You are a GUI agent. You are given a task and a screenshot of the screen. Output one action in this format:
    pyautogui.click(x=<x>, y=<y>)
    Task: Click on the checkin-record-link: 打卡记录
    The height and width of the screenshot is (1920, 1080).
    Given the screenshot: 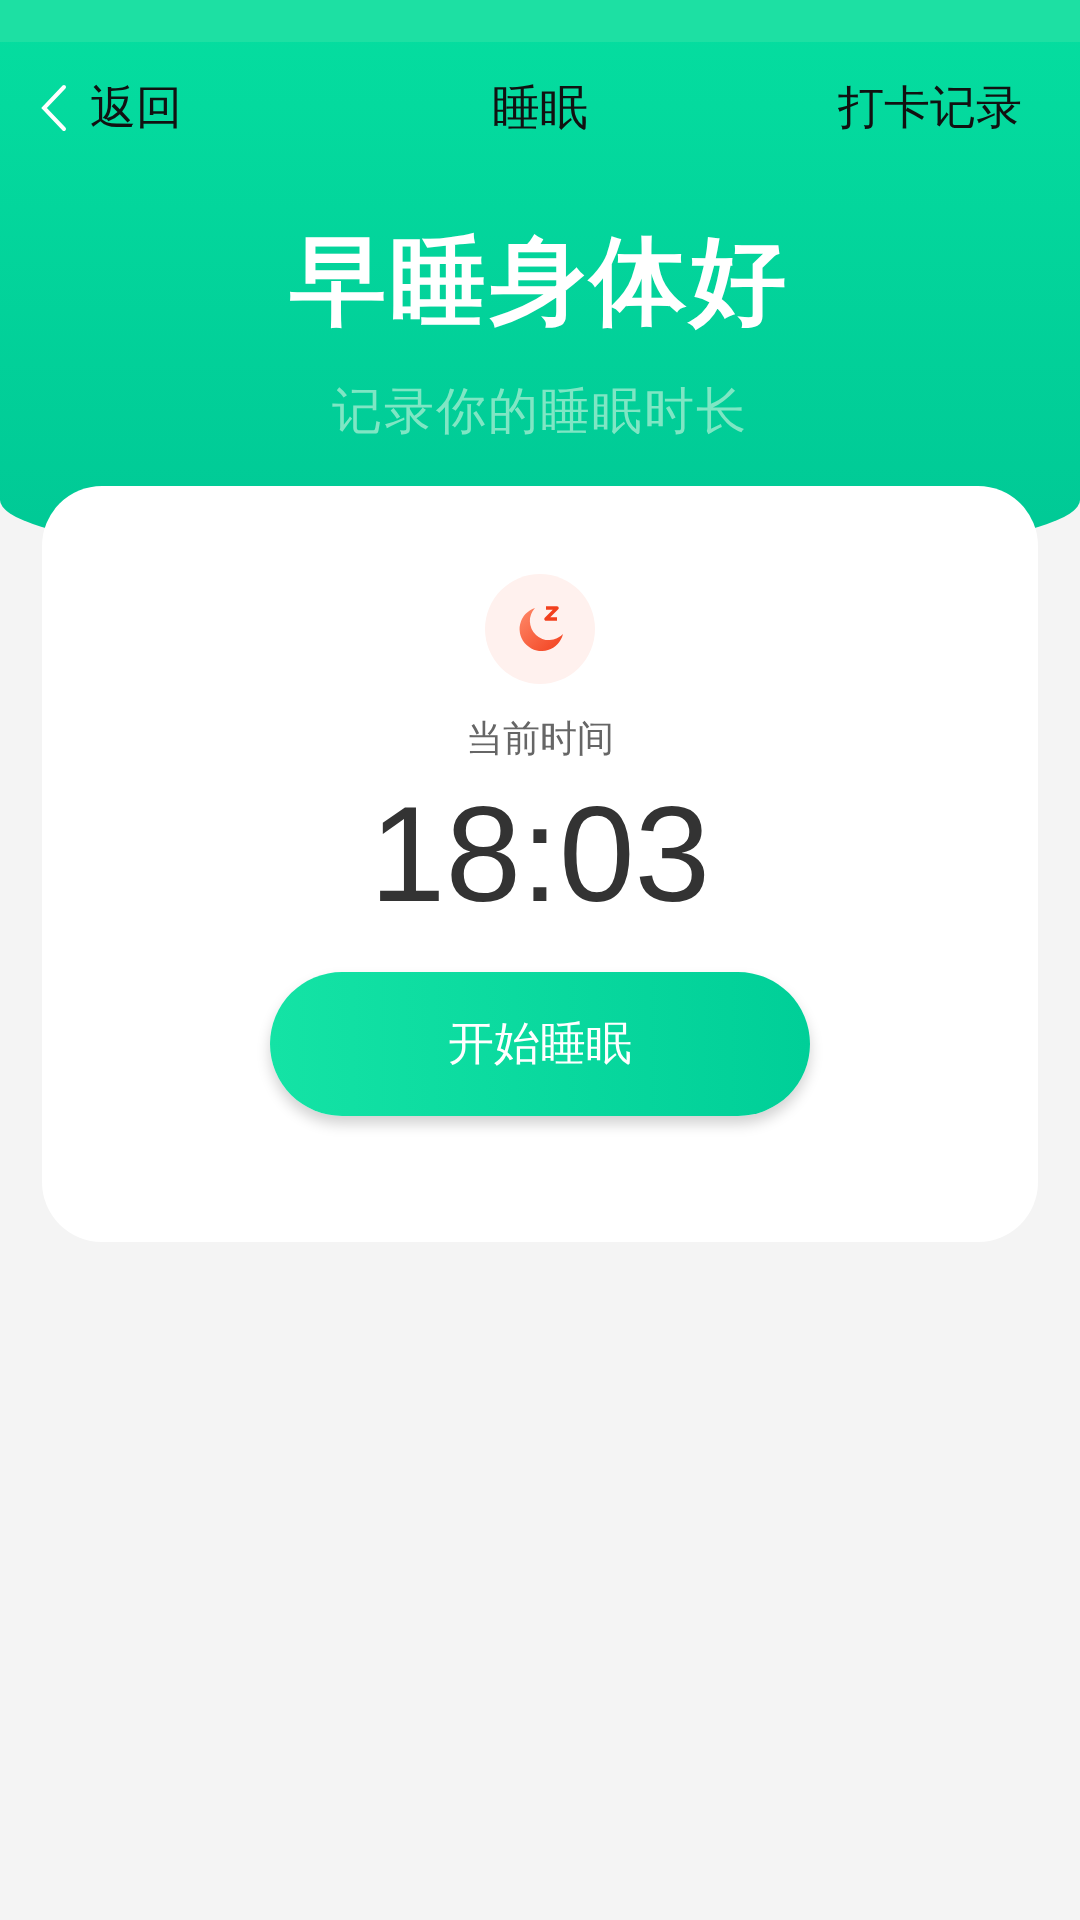 What is the action you would take?
    pyautogui.click(x=930, y=108)
    